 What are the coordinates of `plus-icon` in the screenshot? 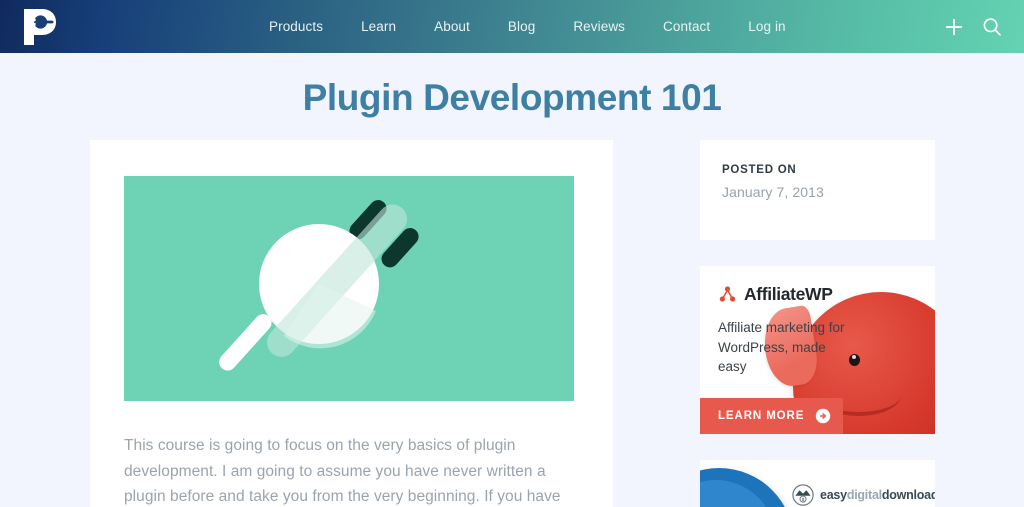 It's located at (954, 27).